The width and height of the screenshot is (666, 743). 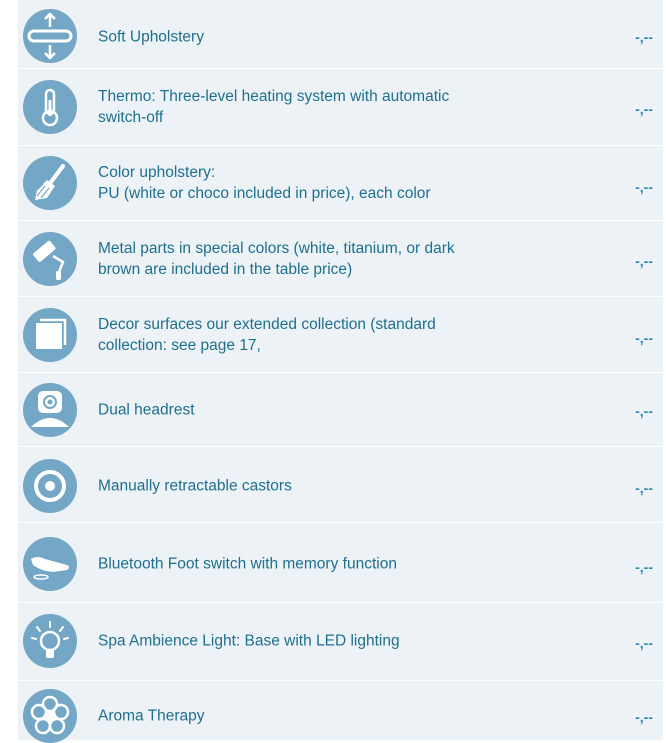 I want to click on option-label: Dual headrest, so click(x=313, y=410).